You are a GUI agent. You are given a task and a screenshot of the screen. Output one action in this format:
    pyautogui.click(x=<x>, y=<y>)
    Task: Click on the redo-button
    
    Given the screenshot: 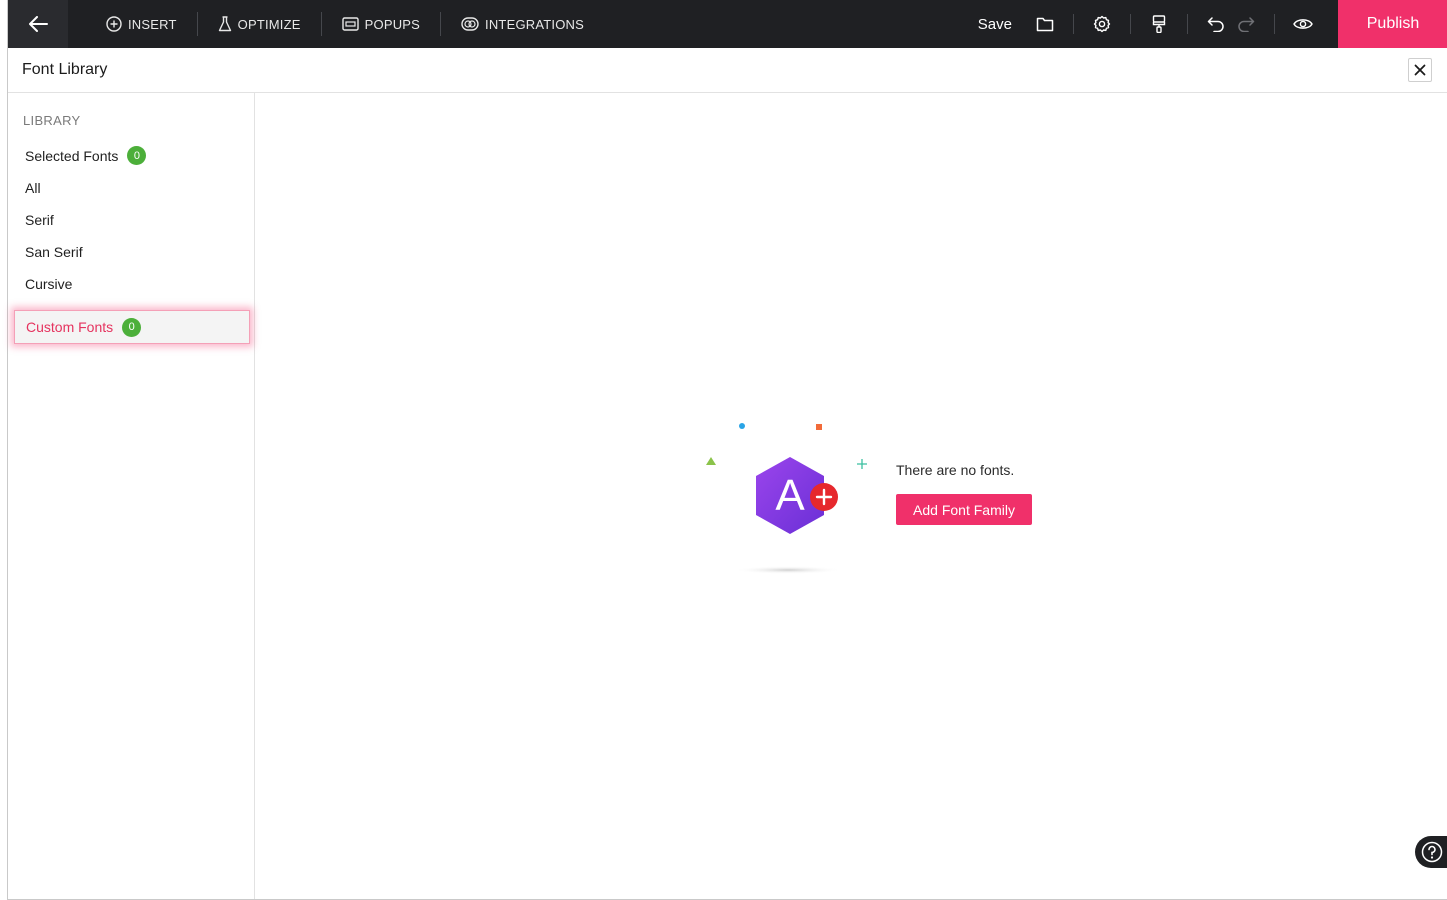 What is the action you would take?
    pyautogui.click(x=1246, y=24)
    